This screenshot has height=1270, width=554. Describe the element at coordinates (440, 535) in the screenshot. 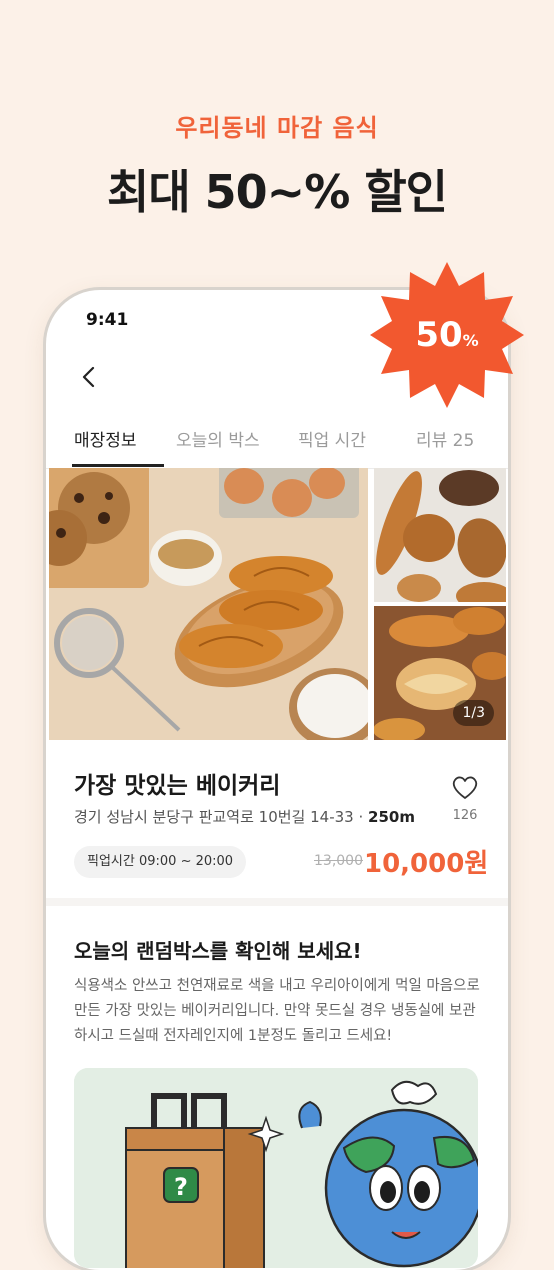

I see `gallery-thumb-bread` at that location.